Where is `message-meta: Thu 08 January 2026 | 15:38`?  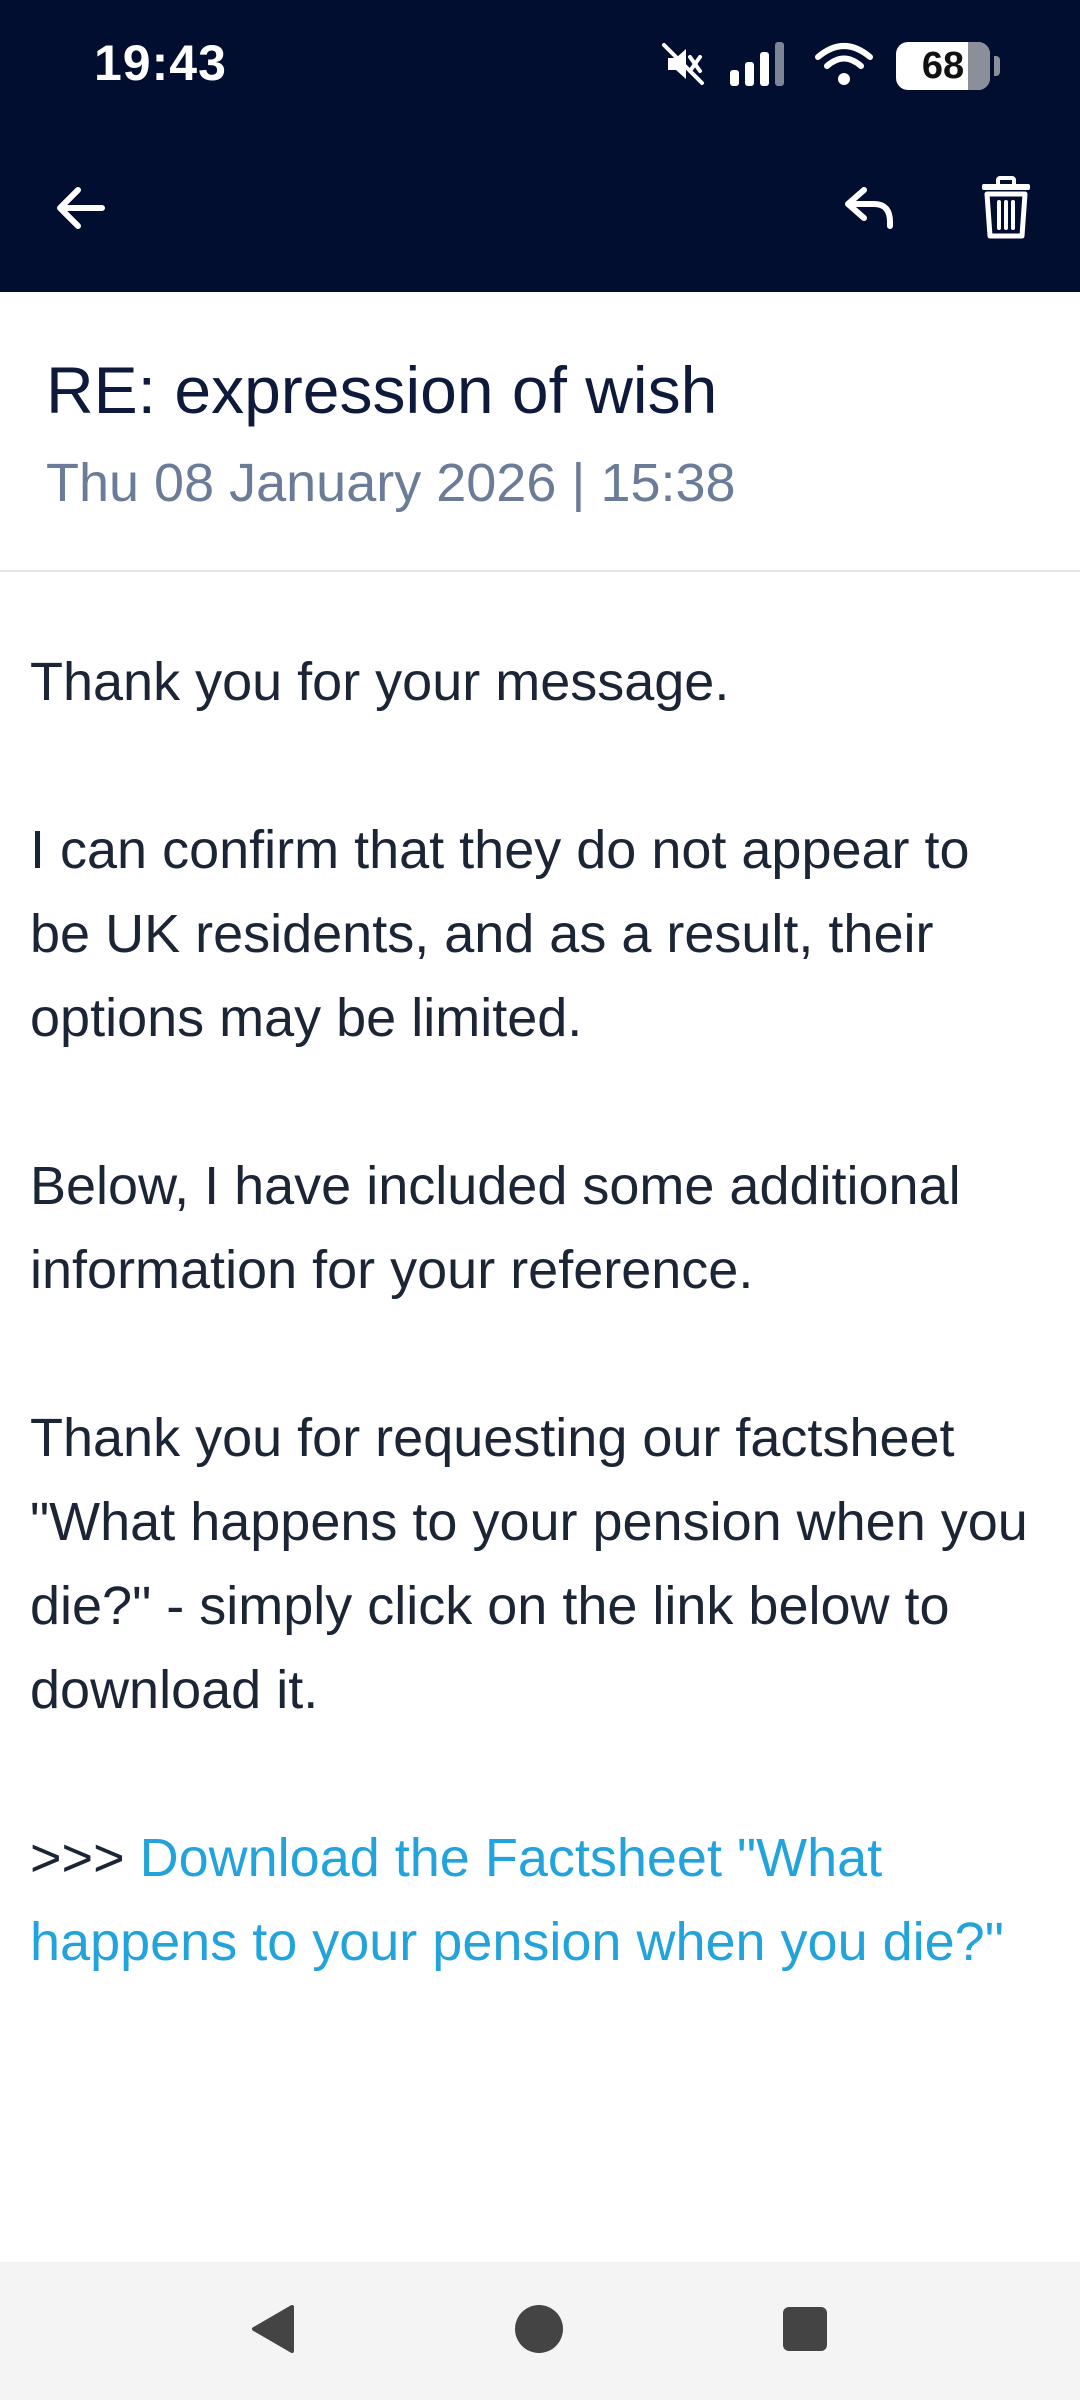
message-meta: Thu 08 January 2026 | 15:38 is located at coordinates (391, 483).